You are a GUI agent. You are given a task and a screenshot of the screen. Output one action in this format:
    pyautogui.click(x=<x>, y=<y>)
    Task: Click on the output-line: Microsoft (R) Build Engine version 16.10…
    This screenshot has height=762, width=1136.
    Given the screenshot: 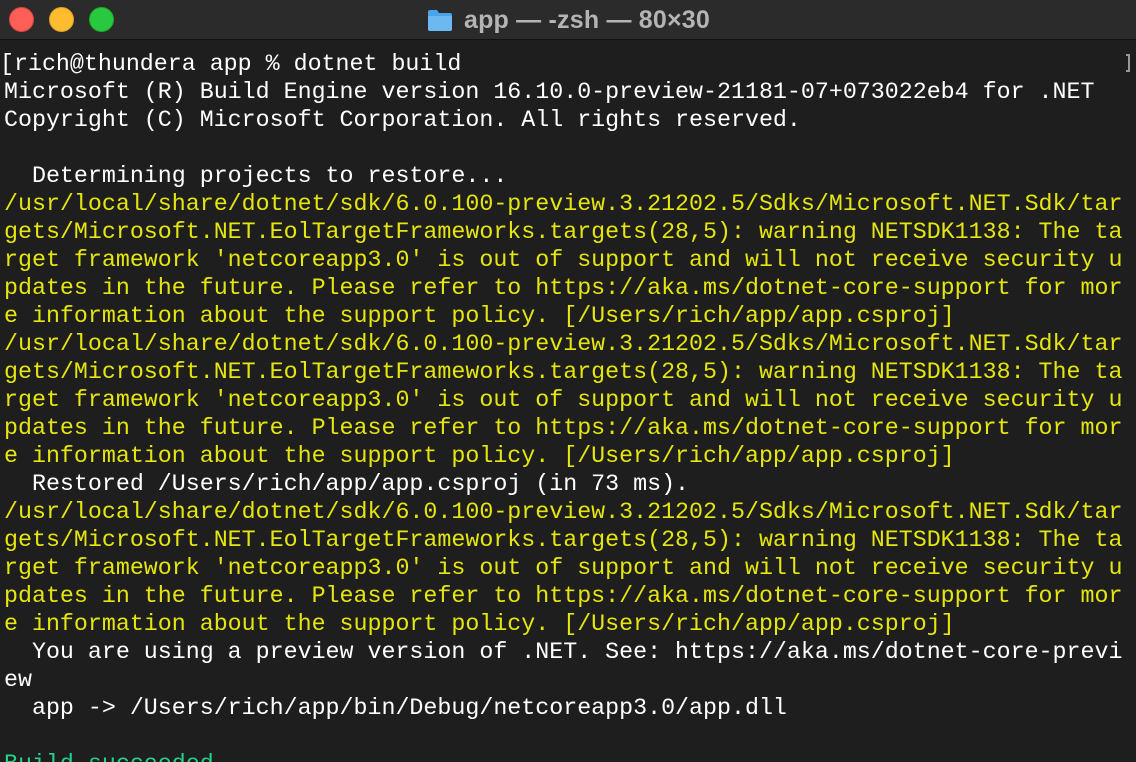 What is the action you would take?
    pyautogui.click(x=549, y=92)
    